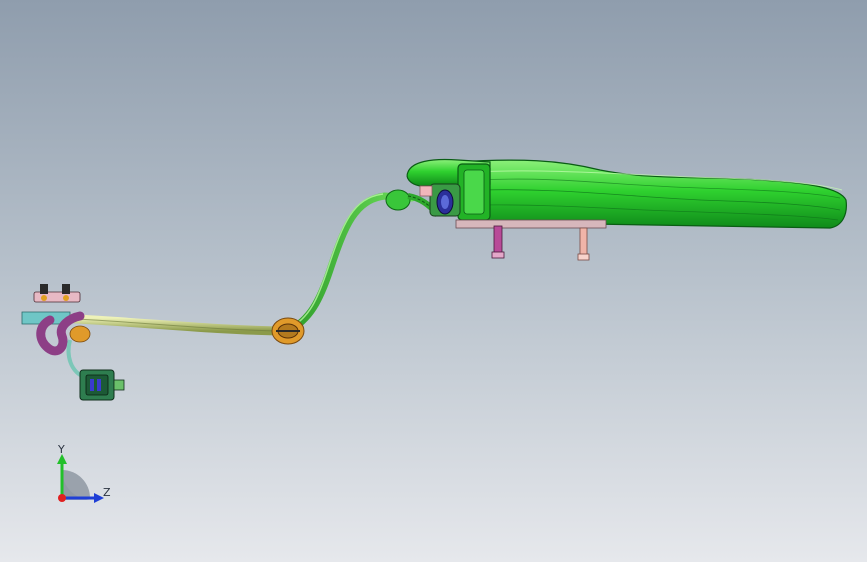  What do you see at coordinates (102, 385) in the screenshot?
I see `side-connector` at bounding box center [102, 385].